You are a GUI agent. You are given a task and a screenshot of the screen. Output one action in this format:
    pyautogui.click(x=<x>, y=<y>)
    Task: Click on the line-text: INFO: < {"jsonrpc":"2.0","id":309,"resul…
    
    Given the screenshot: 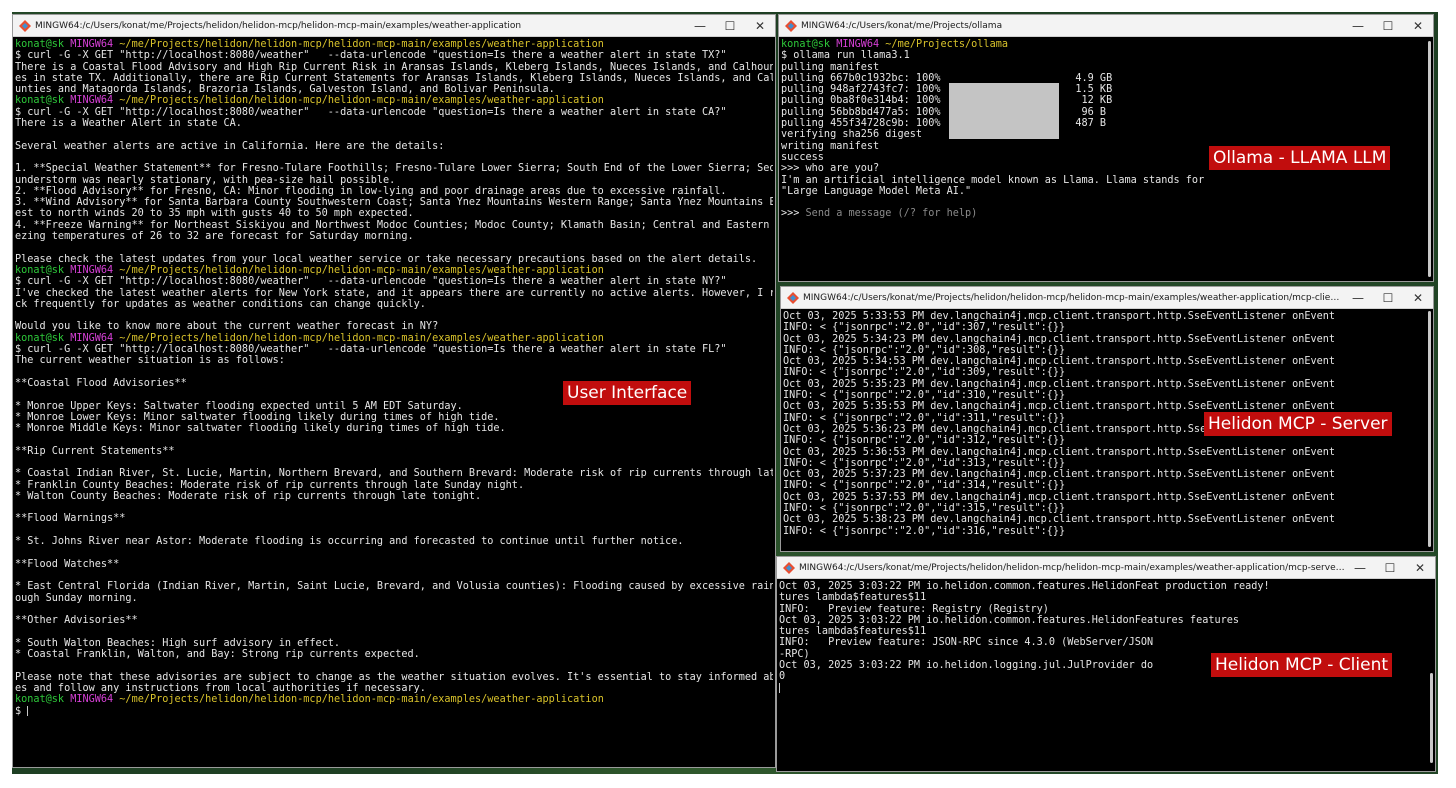 What is the action you would take?
    pyautogui.click(x=924, y=373)
    